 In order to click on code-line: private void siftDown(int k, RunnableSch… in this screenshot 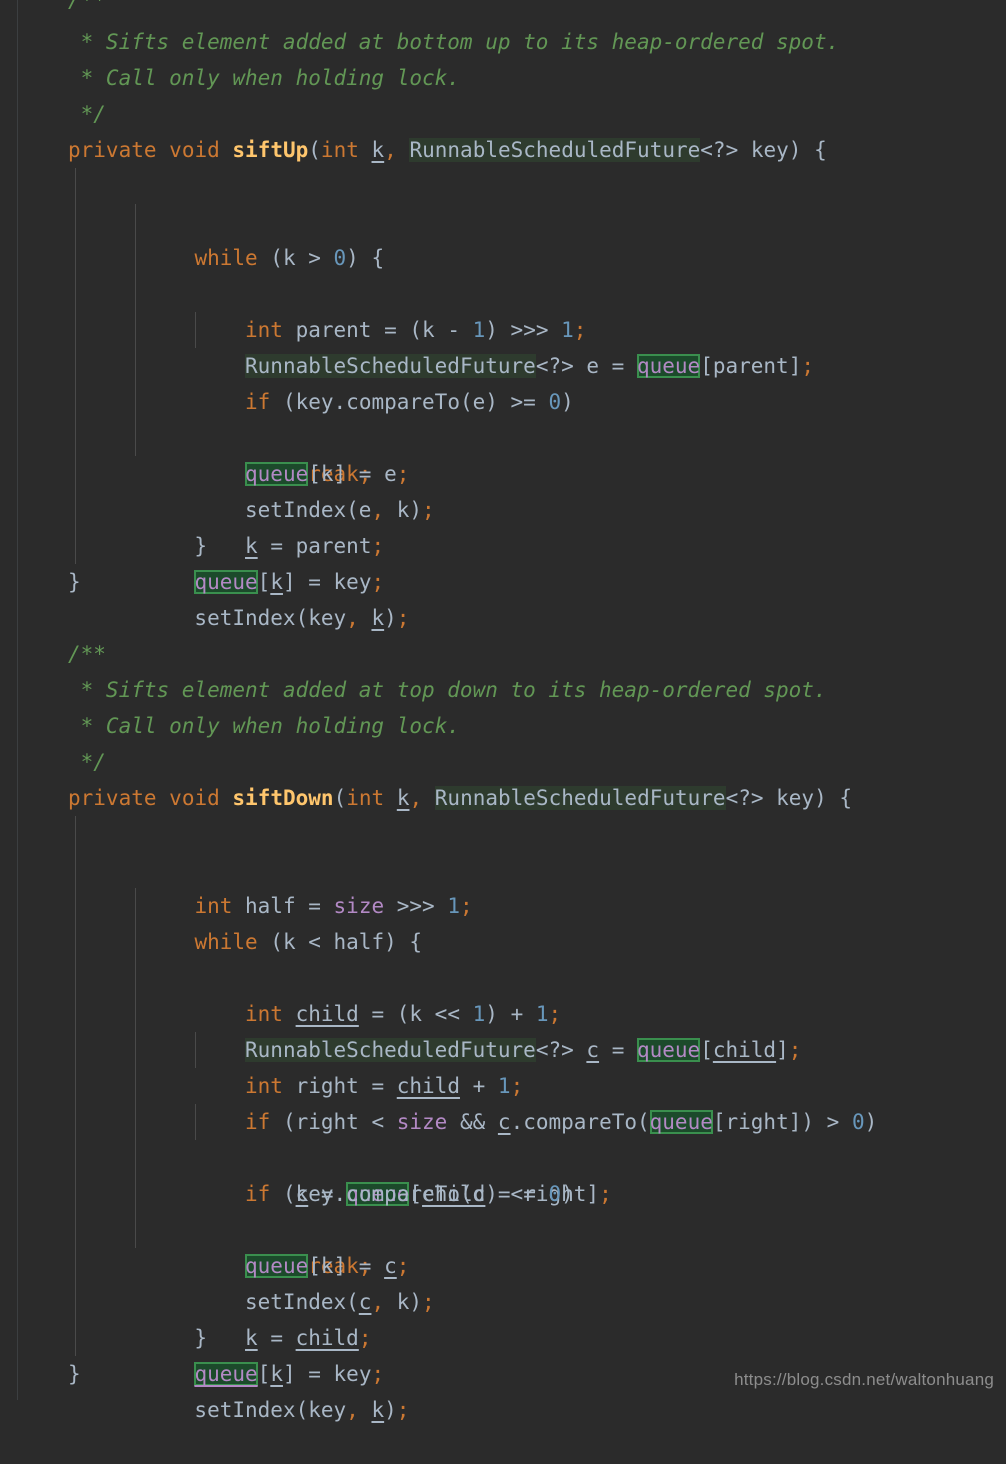, I will do `click(503, 798)`.